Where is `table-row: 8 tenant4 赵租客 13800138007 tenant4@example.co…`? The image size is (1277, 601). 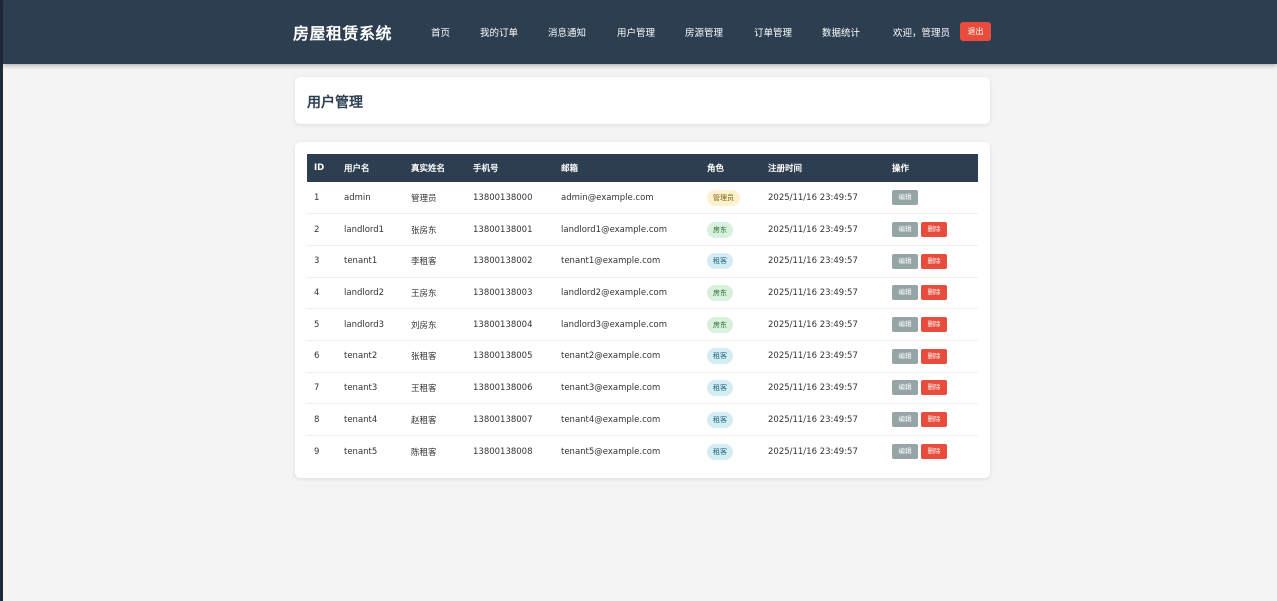
table-row: 8 tenant4 赵租客 13800138007 tenant4@example.co… is located at coordinates (642, 420).